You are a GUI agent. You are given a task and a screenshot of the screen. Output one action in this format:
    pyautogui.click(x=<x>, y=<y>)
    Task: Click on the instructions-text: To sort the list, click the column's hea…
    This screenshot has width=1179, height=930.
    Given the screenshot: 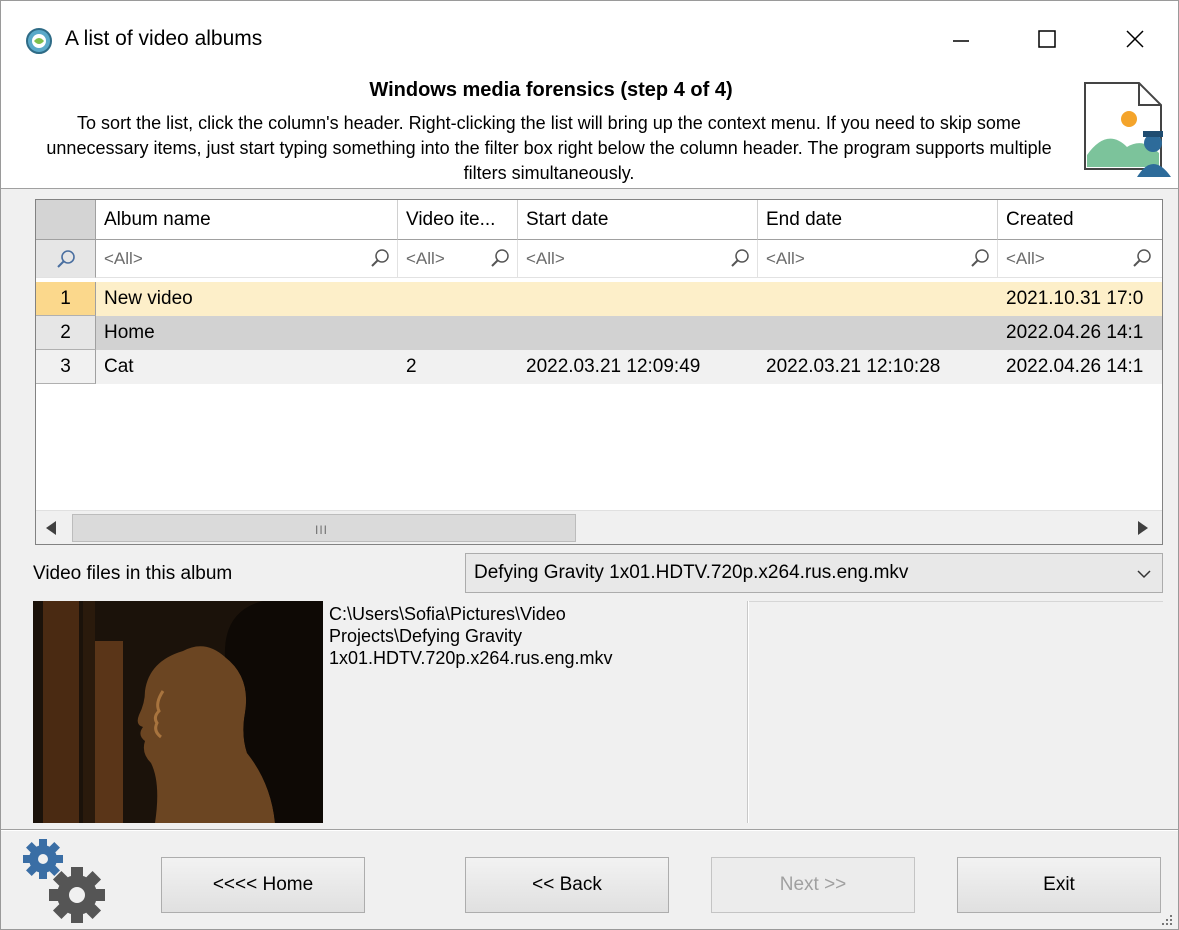 What is the action you would take?
    pyautogui.click(x=549, y=148)
    